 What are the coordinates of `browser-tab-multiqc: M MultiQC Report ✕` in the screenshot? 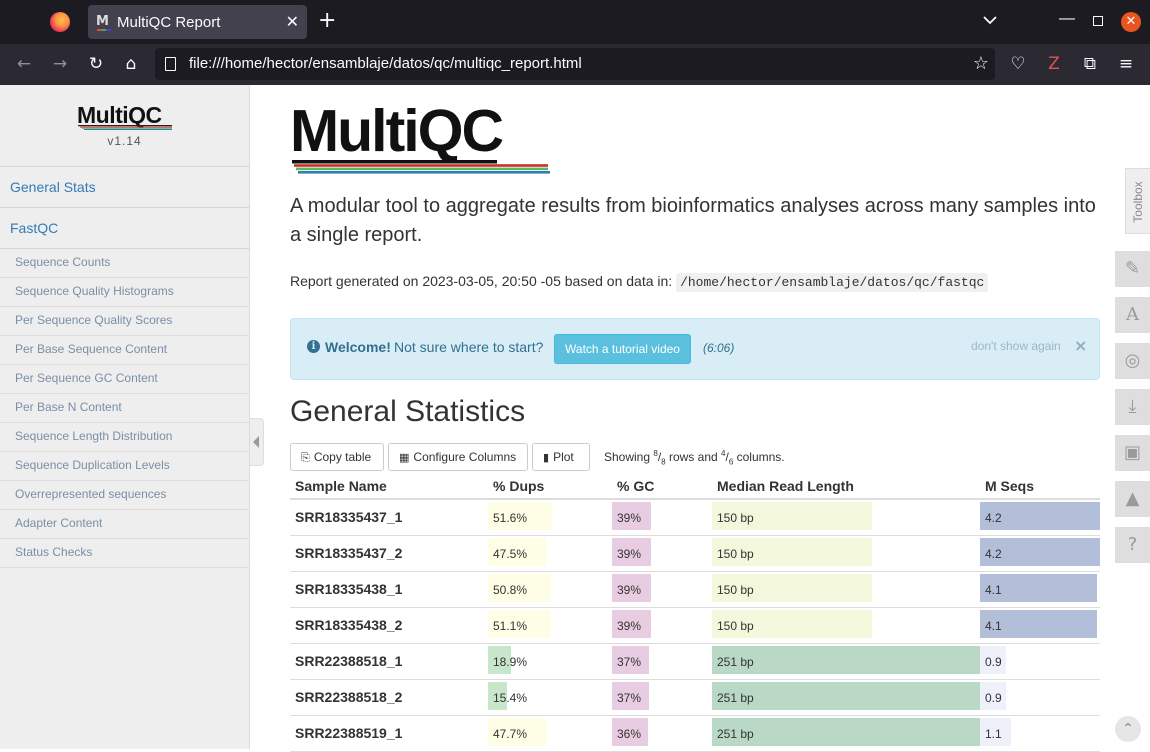 It's located at (197, 22).